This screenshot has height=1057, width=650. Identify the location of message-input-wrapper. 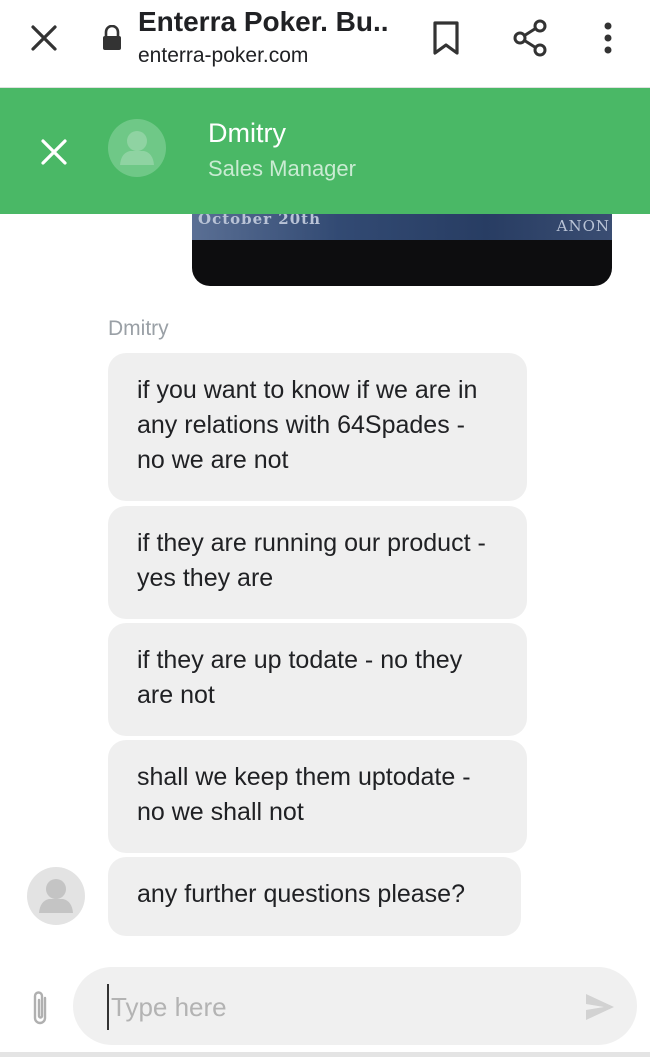
(355, 1006).